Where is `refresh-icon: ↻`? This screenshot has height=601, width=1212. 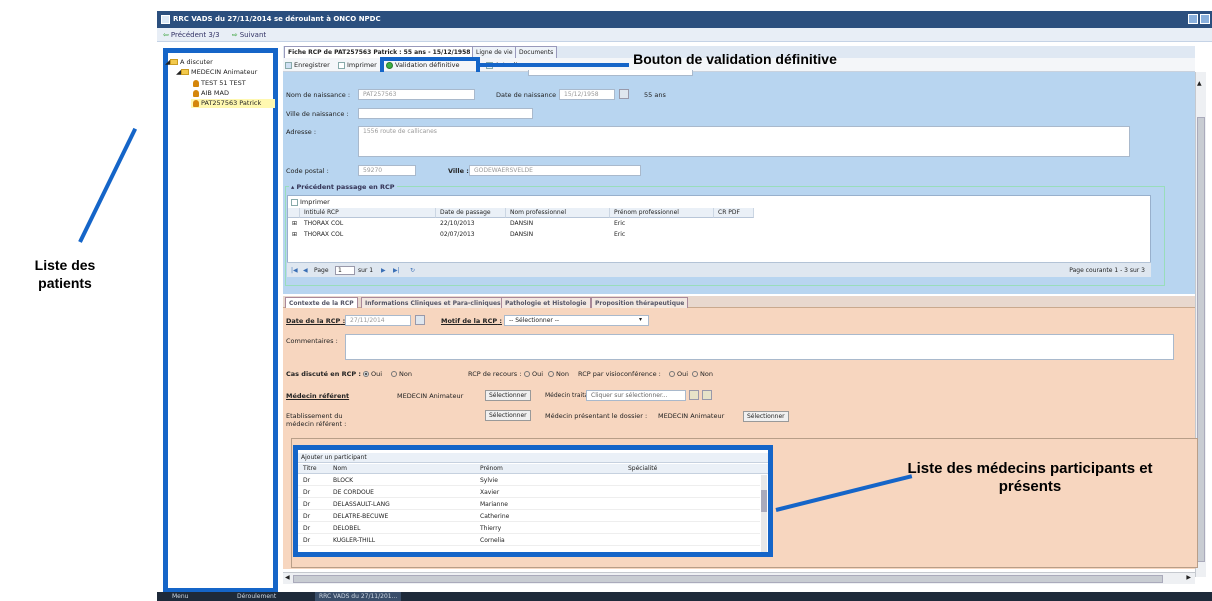
refresh-icon: ↻ is located at coordinates (412, 270).